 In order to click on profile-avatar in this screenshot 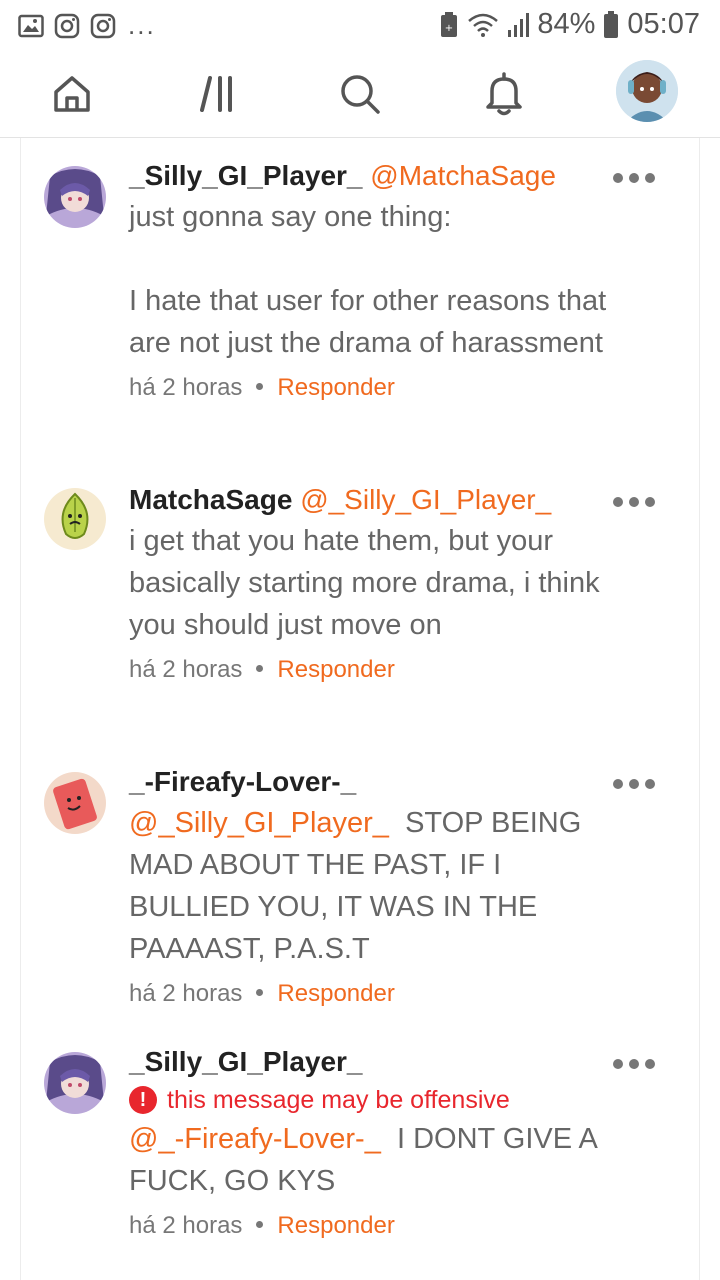, I will do `click(647, 91)`.